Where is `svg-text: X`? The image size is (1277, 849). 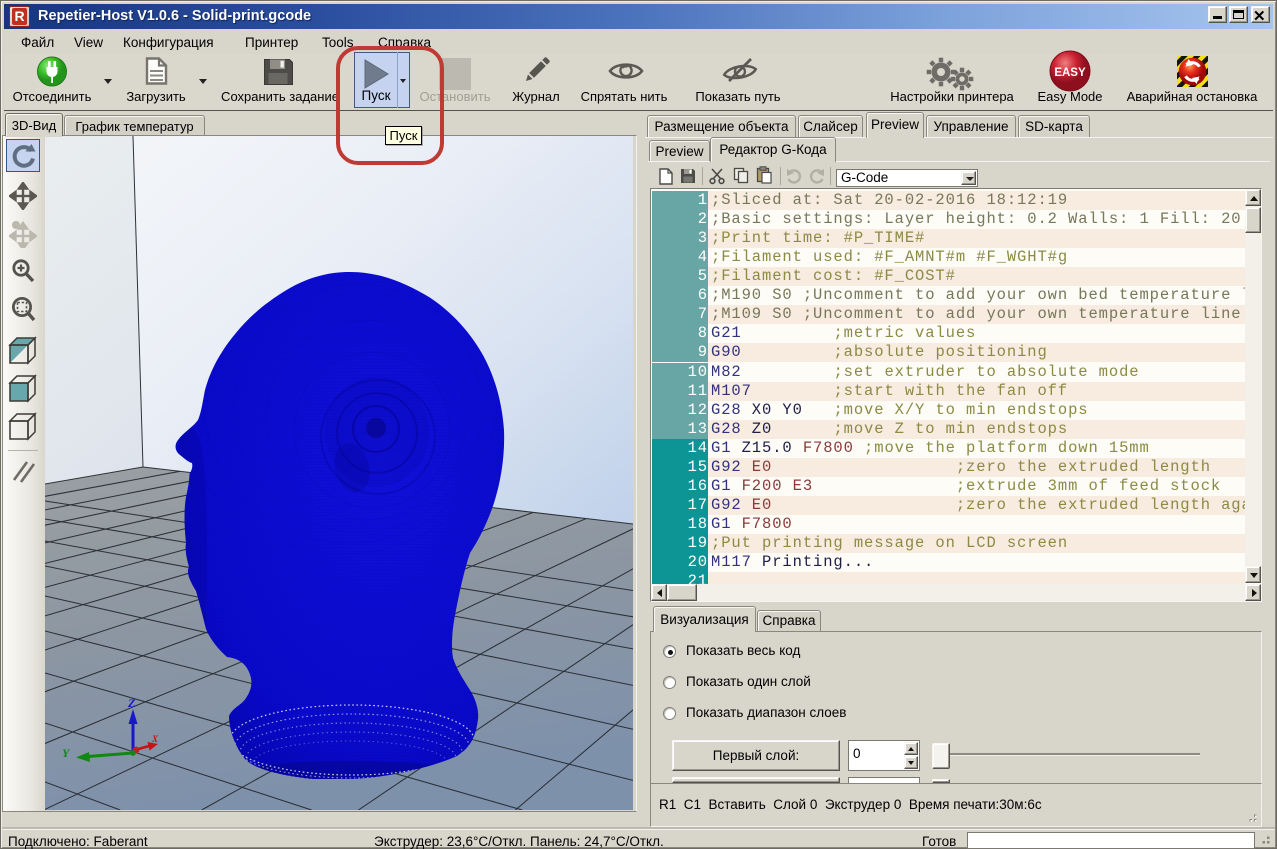 svg-text: X is located at coordinates (155, 739).